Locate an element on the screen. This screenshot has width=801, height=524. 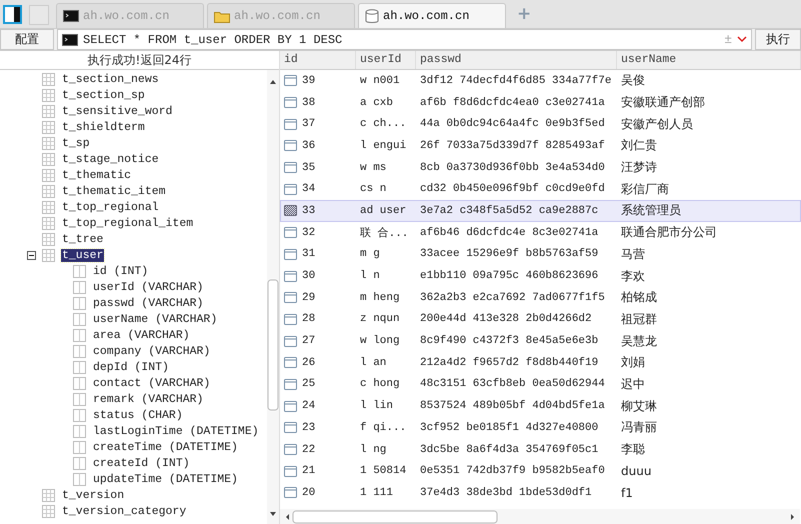
column-header: passwd is located at coordinates (516, 60).